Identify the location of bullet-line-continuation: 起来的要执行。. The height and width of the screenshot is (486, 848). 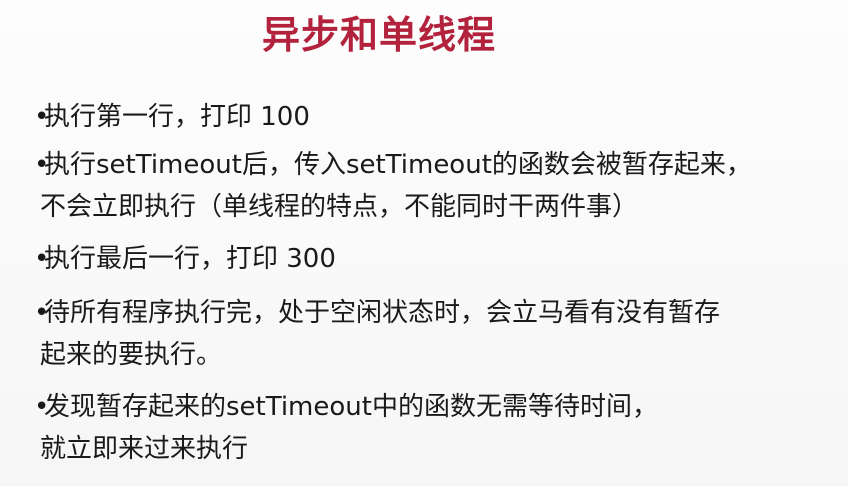
(131, 355).